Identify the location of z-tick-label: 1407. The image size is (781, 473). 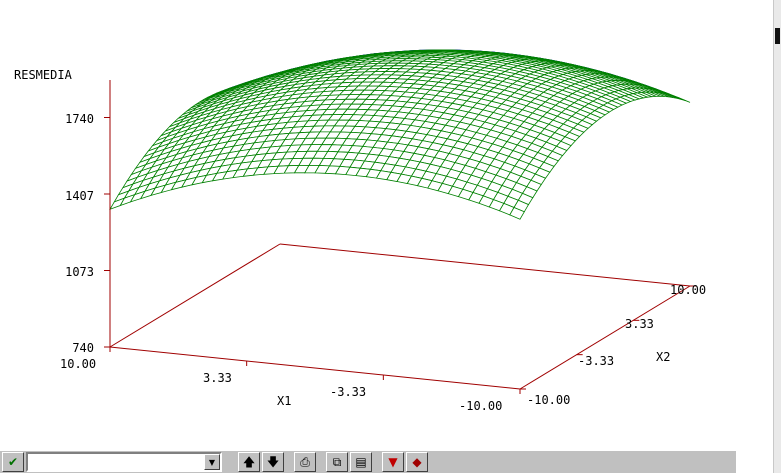
(79, 196).